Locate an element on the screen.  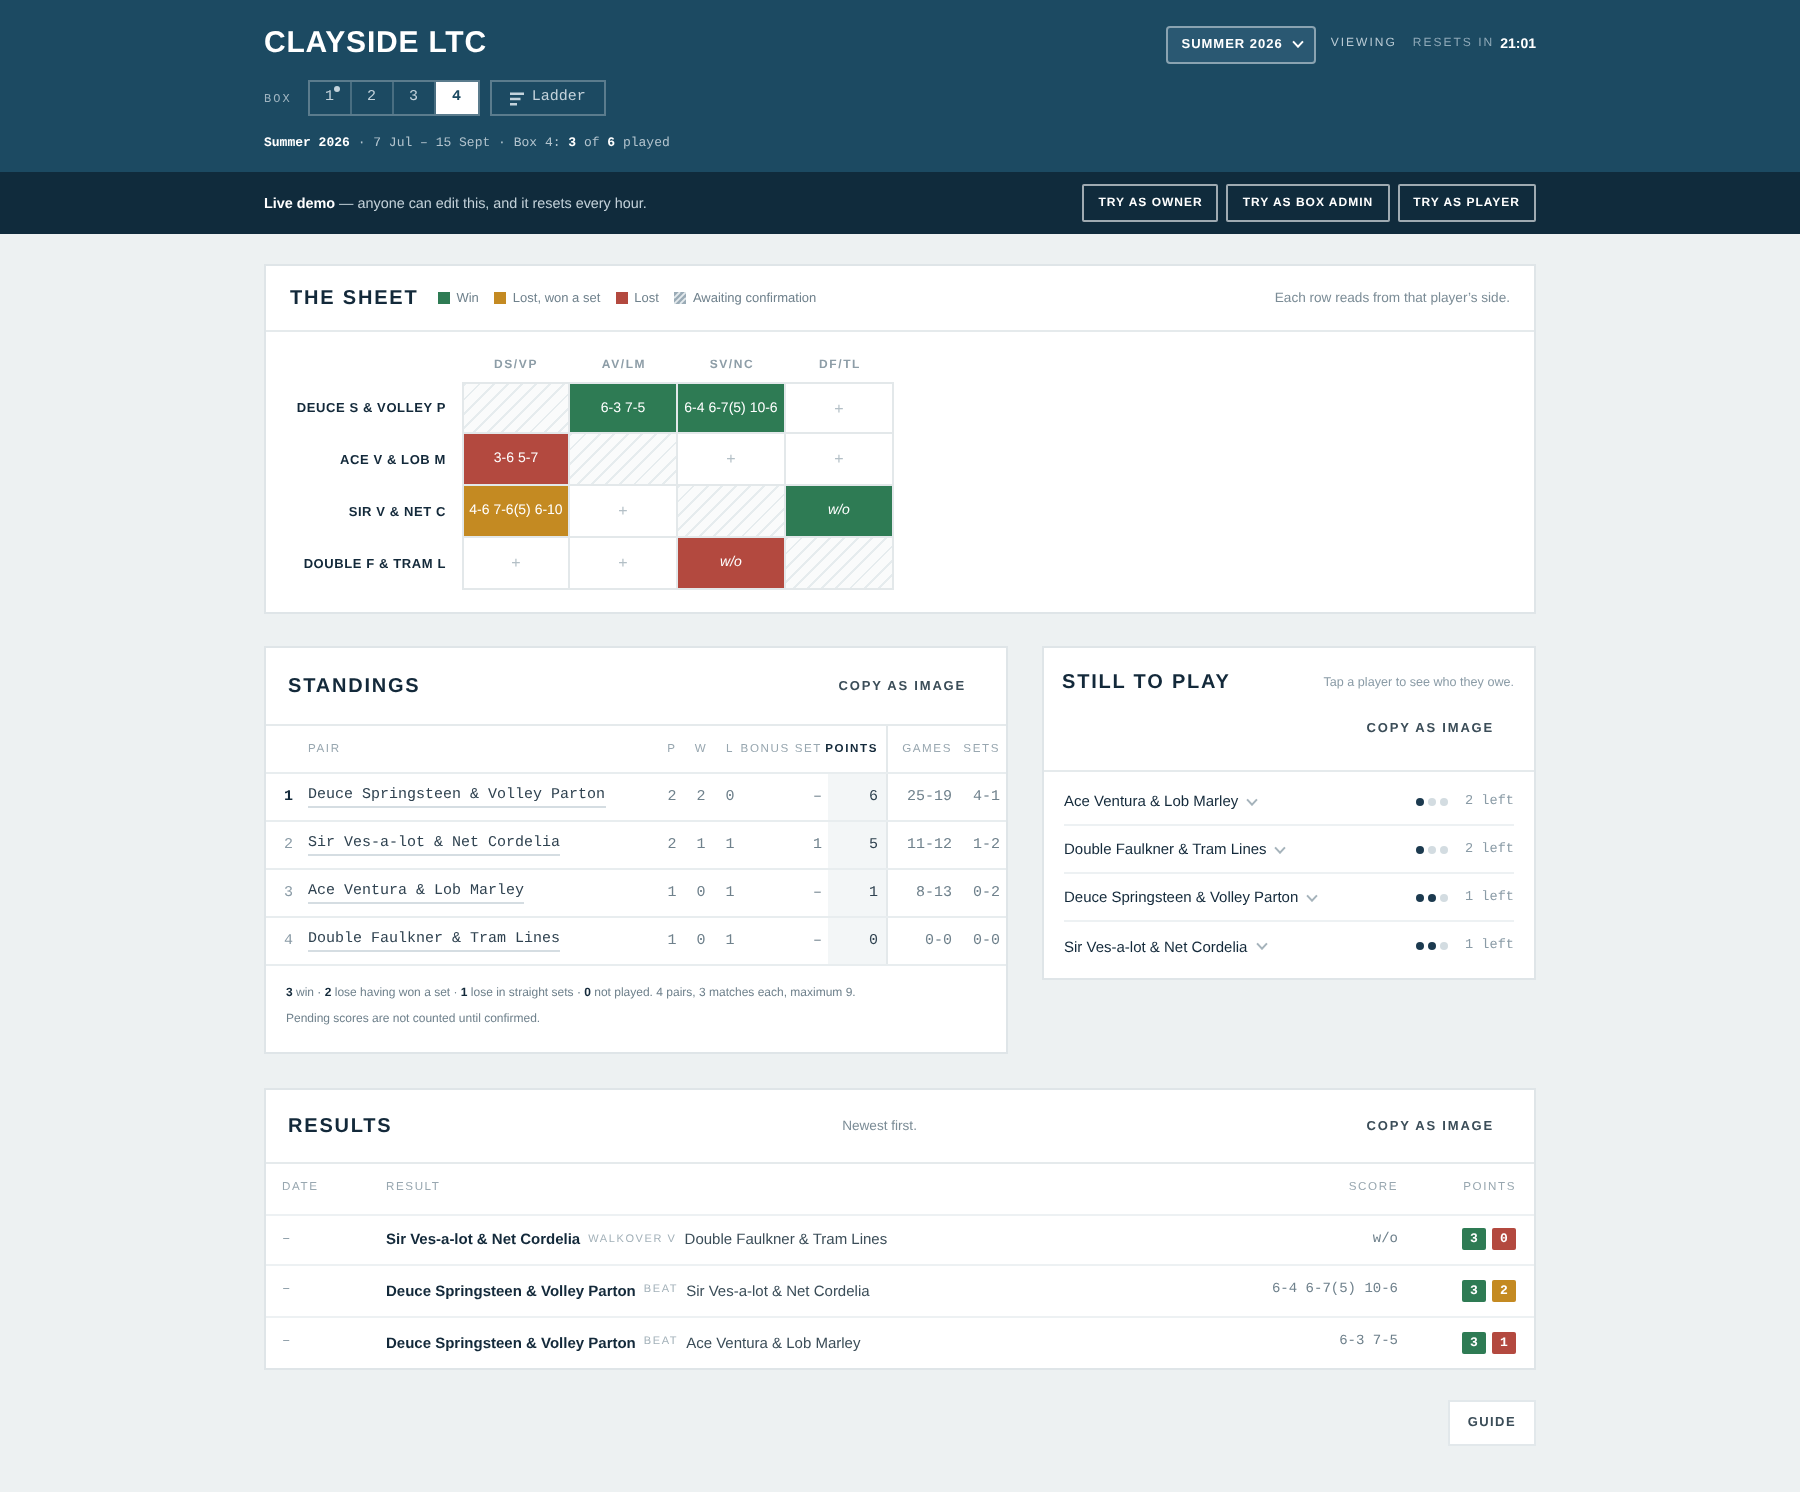
club-title: CLAYSIDE LTC is located at coordinates (375, 44).